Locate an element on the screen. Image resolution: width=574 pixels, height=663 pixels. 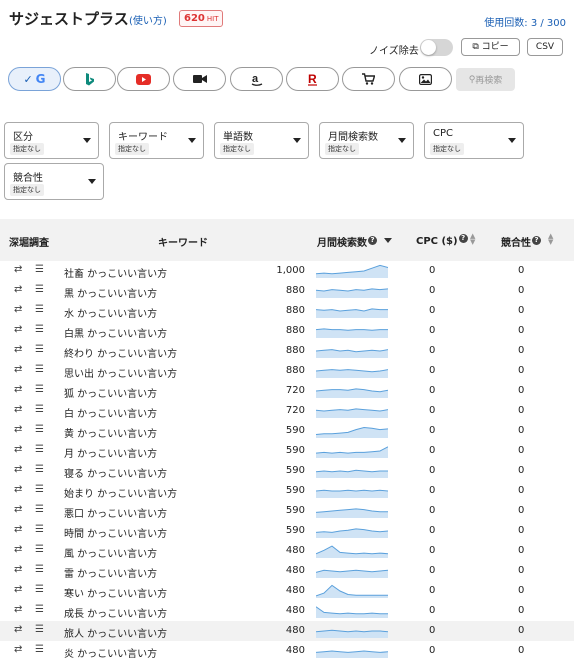
table-row: ⇄ ☰ 月 かっこいい言い方 590 0 0 is located at coordinates (287, 451).